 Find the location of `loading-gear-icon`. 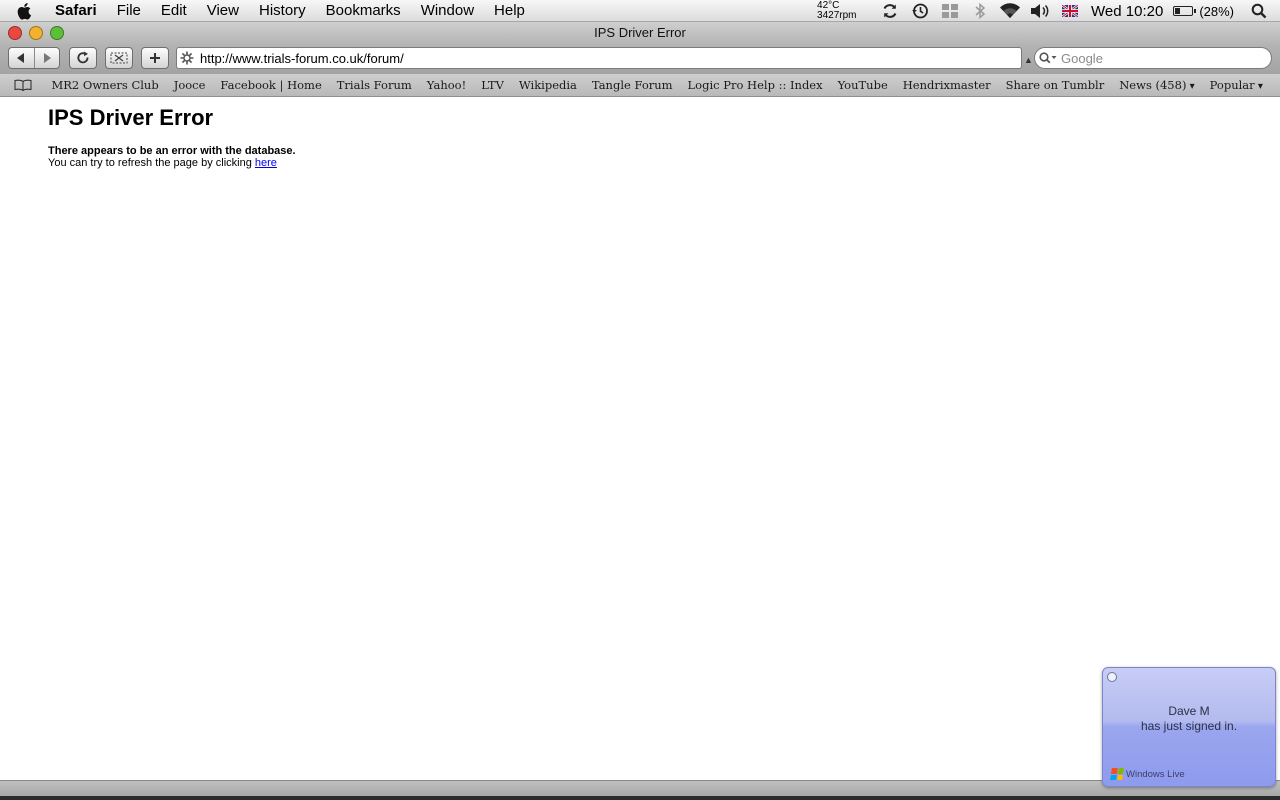

loading-gear-icon is located at coordinates (189, 58).